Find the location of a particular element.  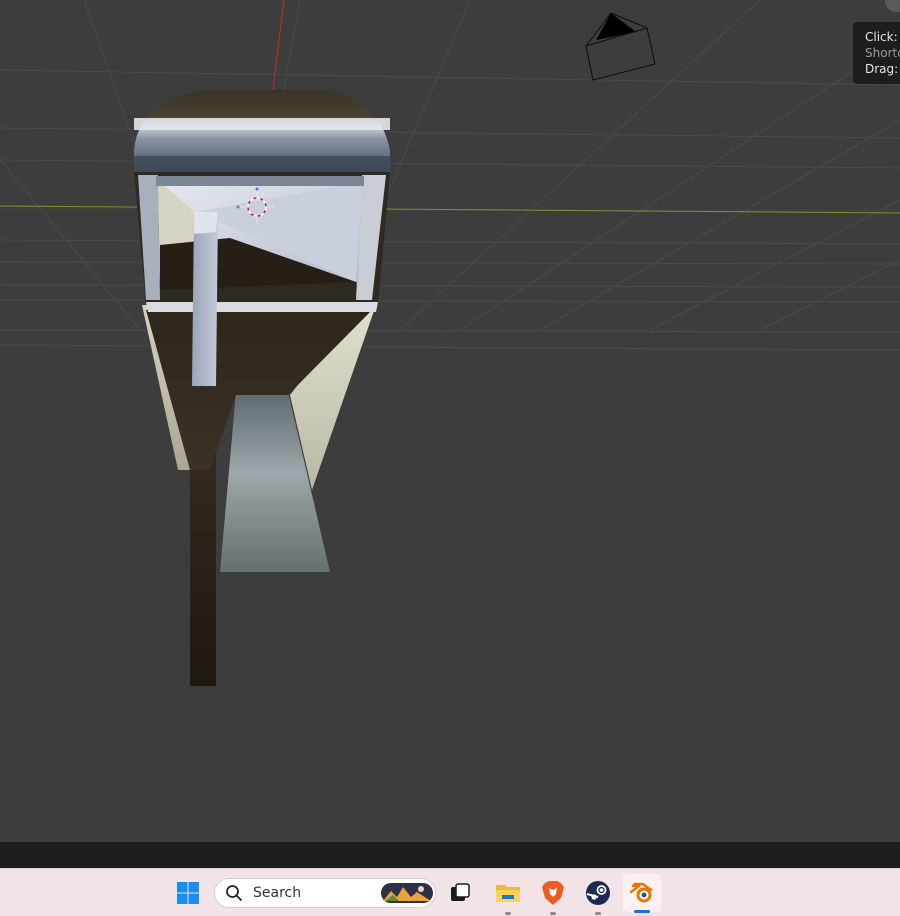

steam-button is located at coordinates (598, 896).